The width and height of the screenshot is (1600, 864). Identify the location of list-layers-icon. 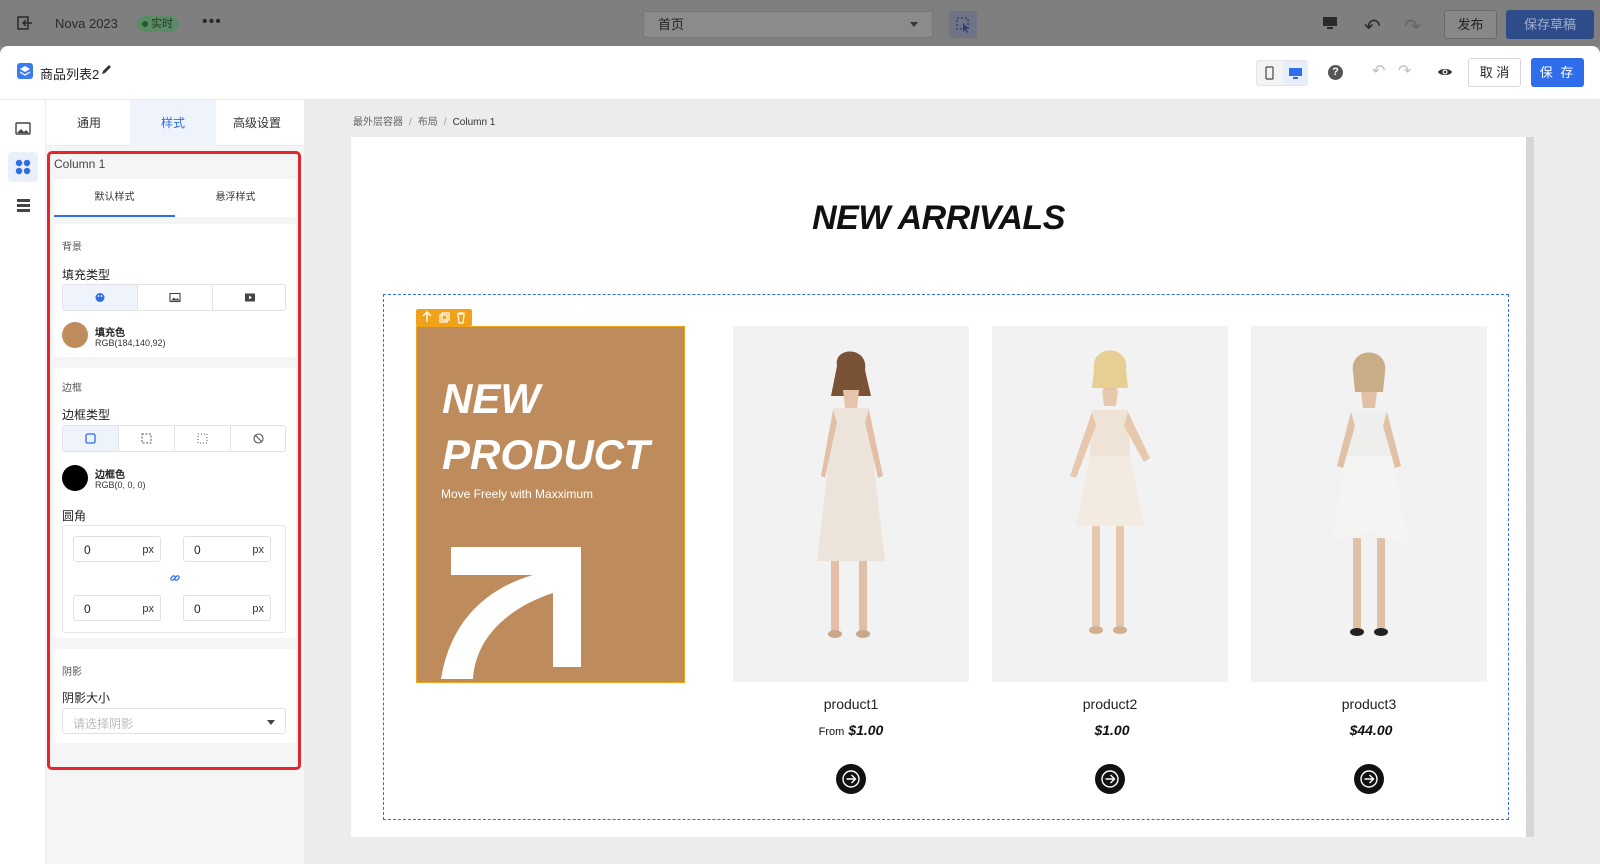
(22, 205).